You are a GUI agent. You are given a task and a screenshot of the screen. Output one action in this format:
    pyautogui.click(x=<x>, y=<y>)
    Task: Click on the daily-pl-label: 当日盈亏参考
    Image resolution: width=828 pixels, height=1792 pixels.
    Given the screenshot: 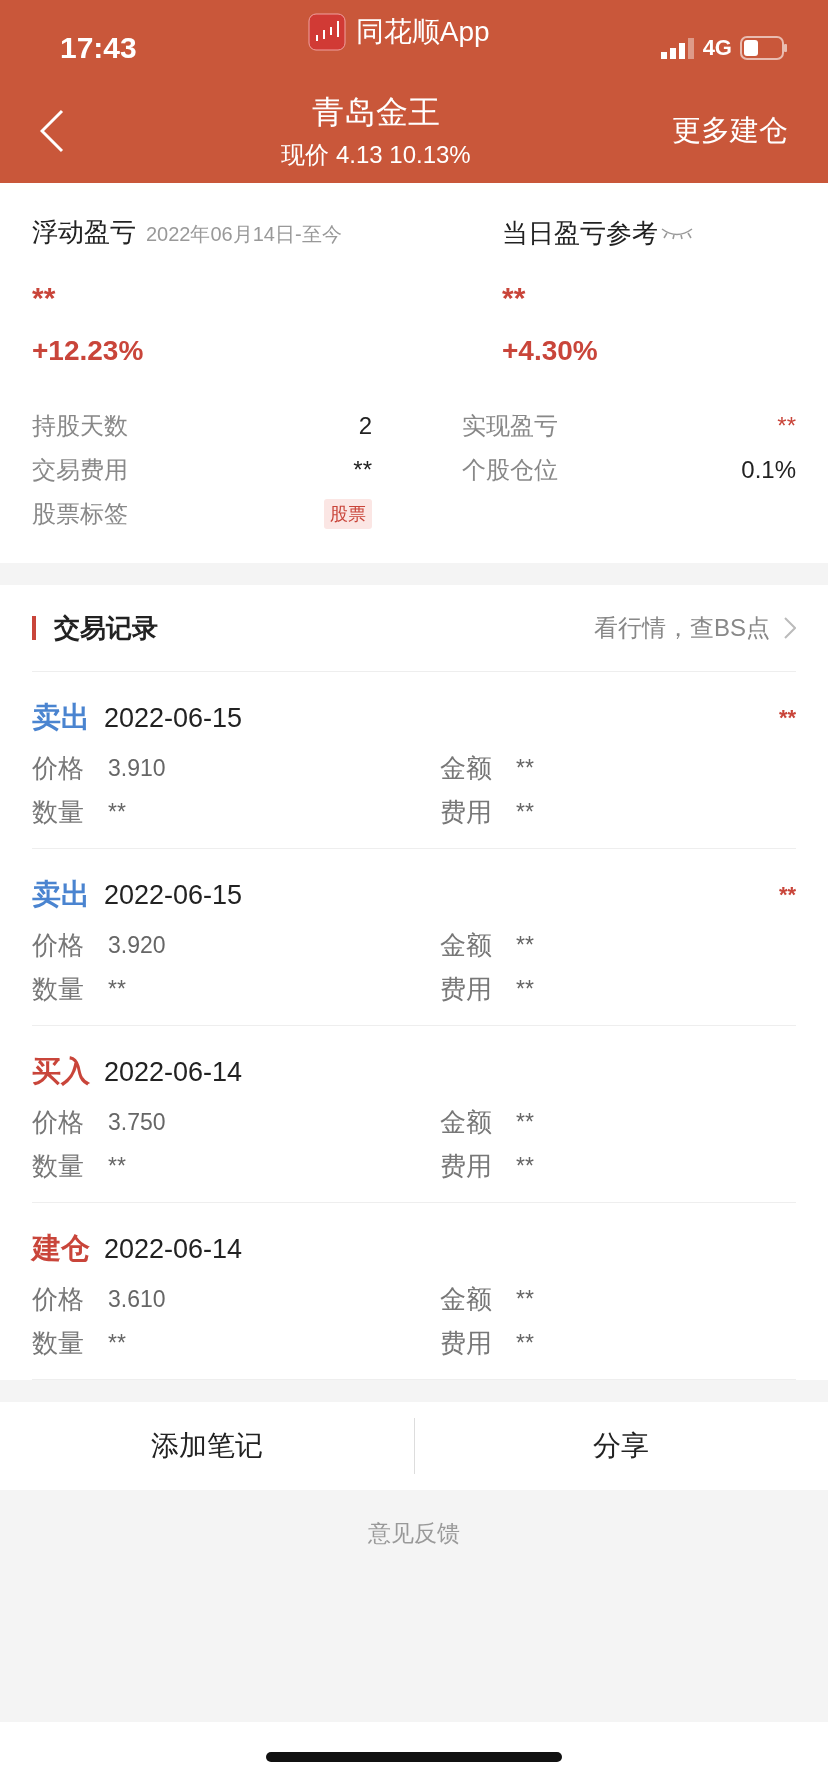 What is the action you would take?
    pyautogui.click(x=580, y=233)
    